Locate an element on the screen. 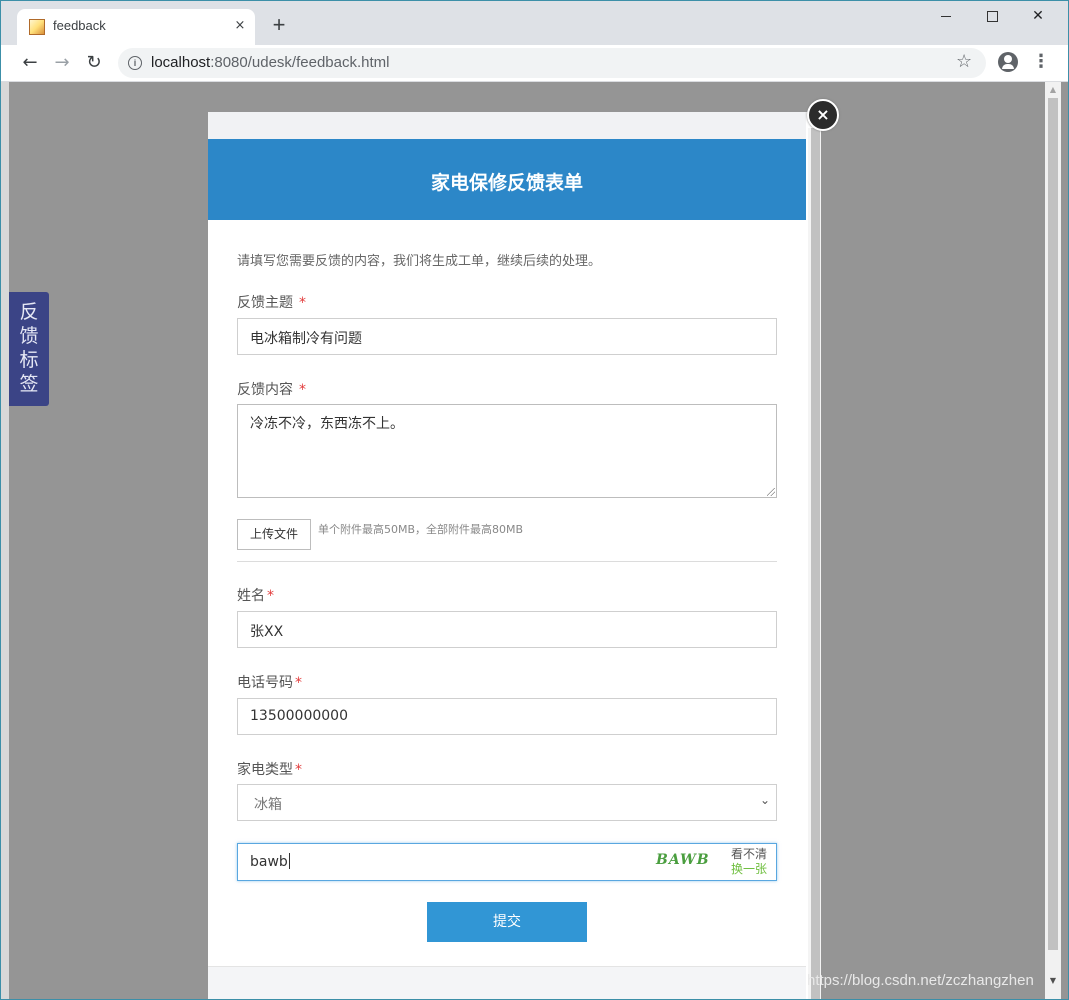  side-tab-label: 反馈标签 is located at coordinates (29, 348).